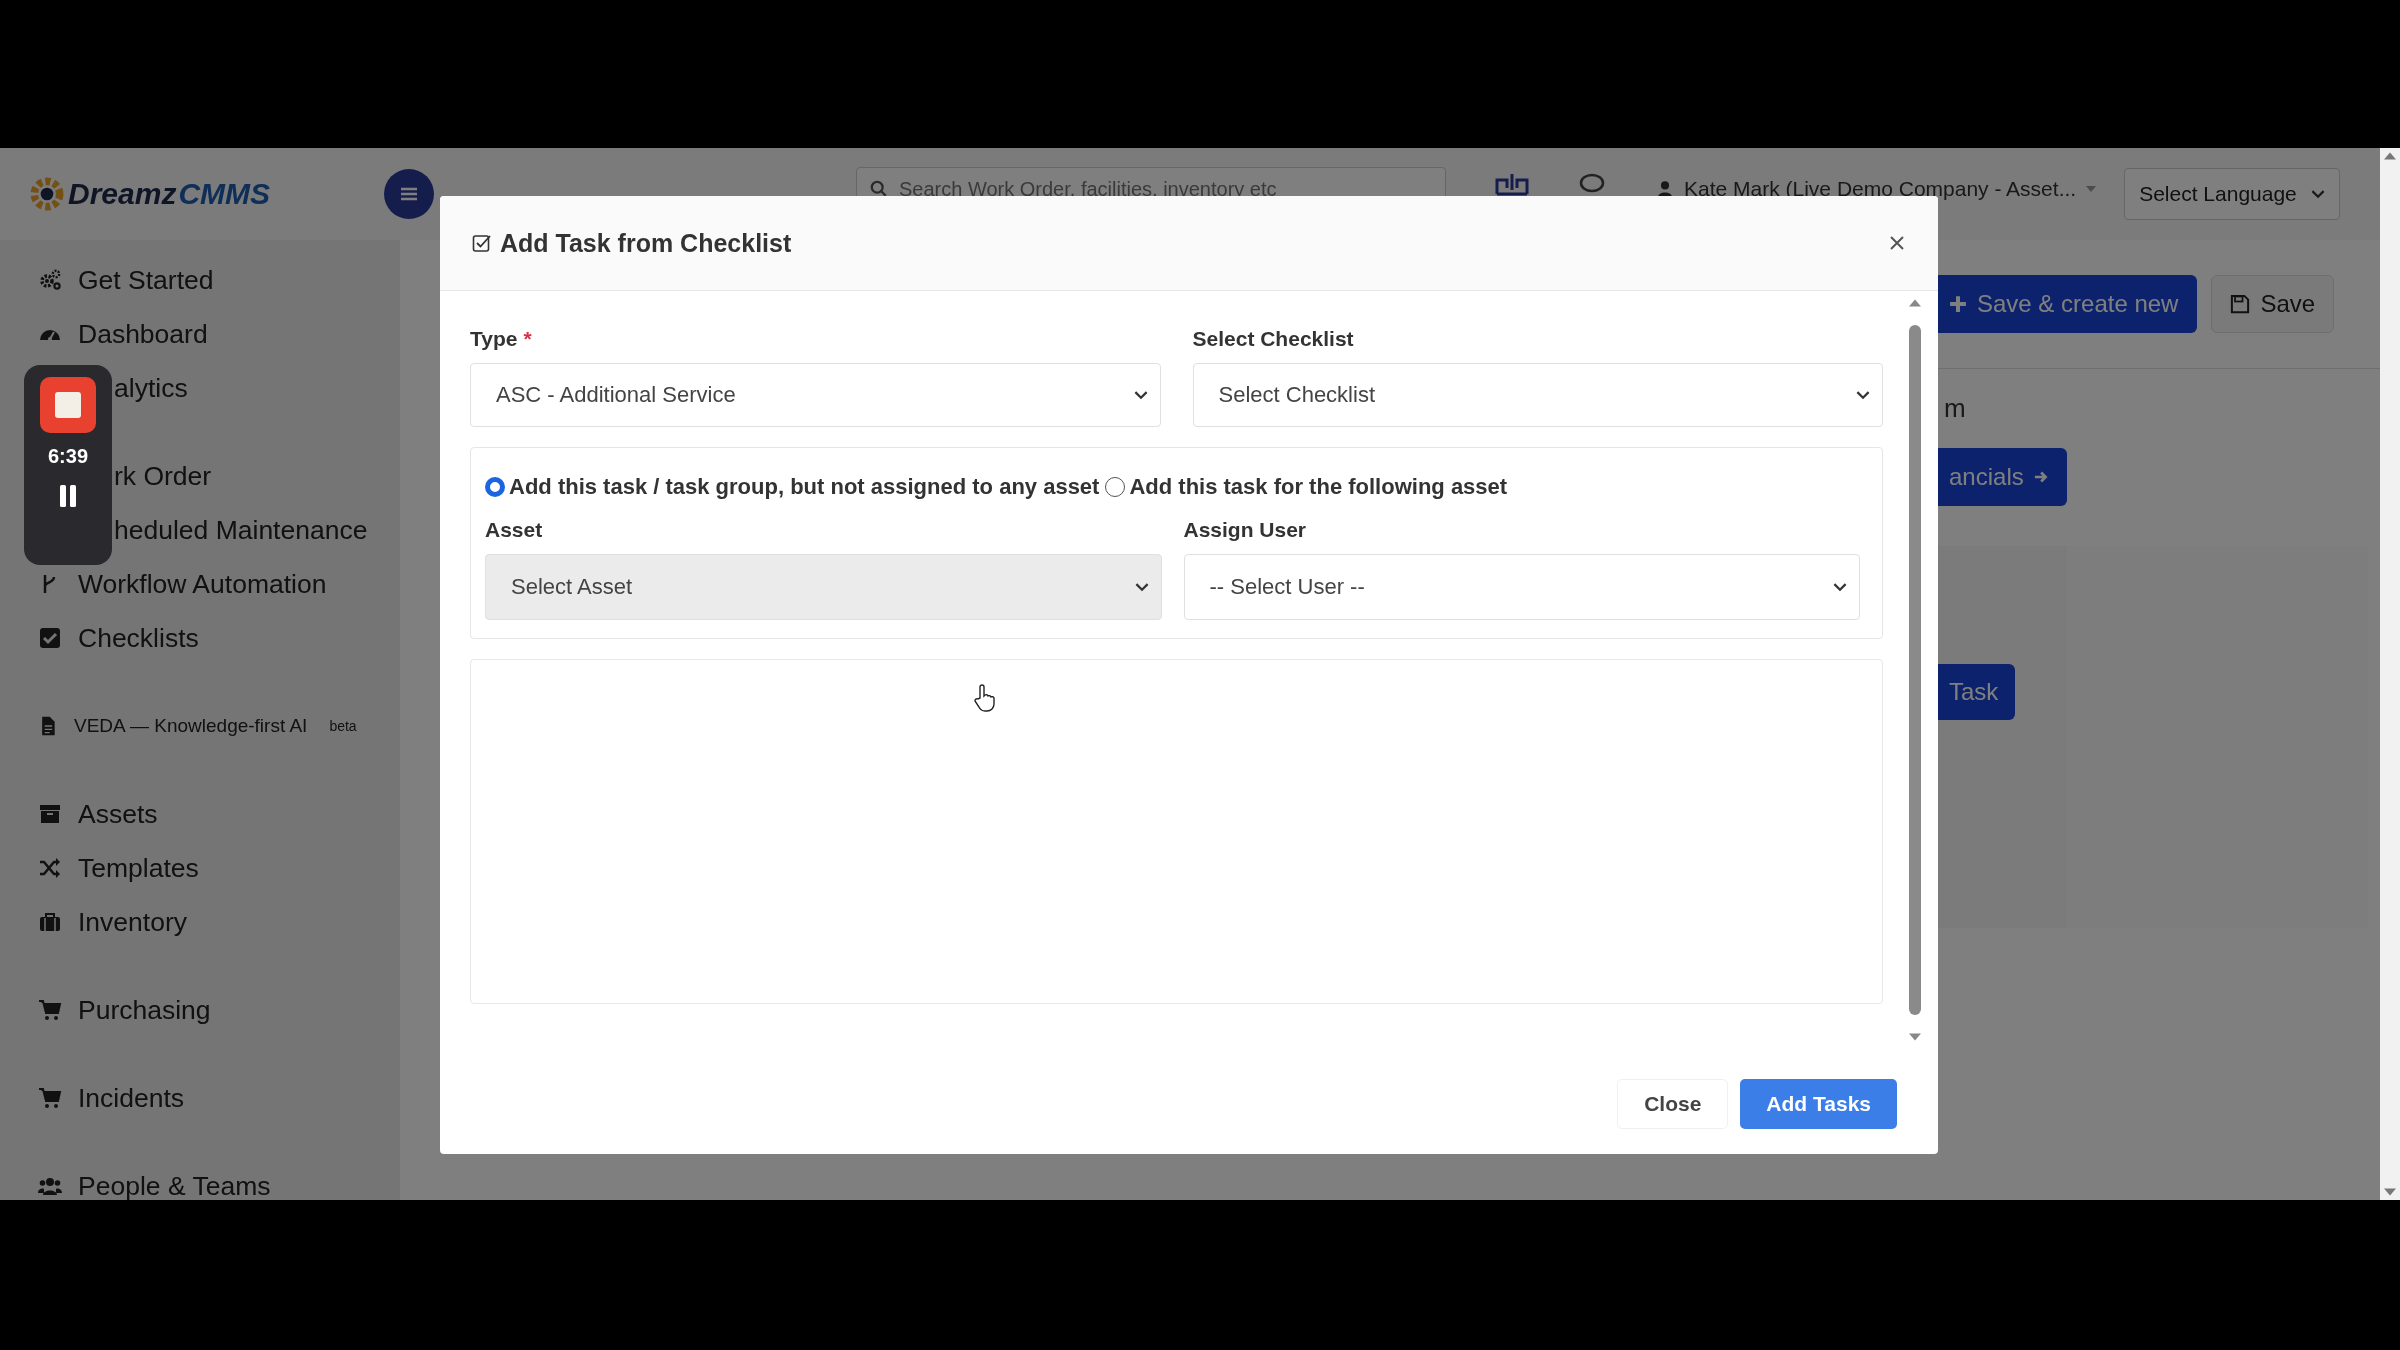  I want to click on sidebar-item: Inventory, so click(132, 922).